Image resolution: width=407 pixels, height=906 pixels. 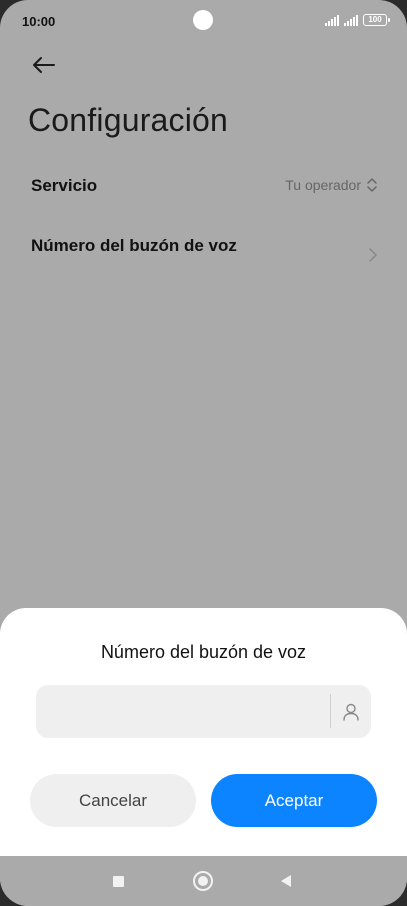 I want to click on back-button, so click(x=44, y=66).